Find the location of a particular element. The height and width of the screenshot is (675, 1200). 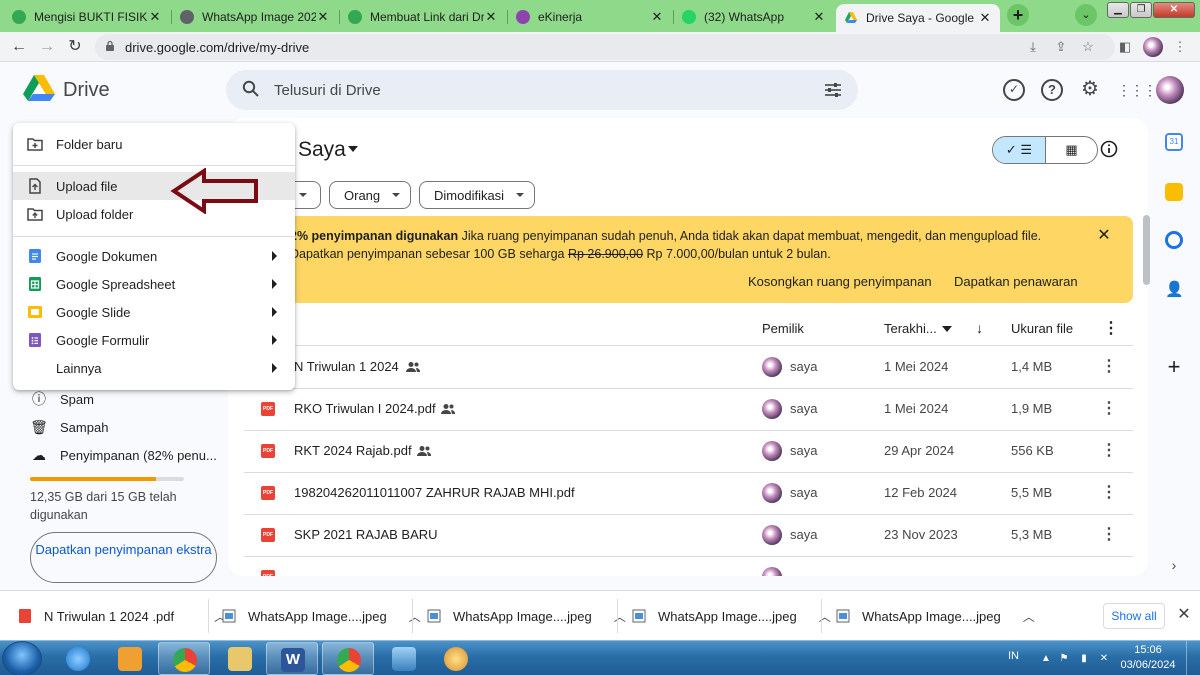

settings-gear-icon: ⚙ is located at coordinates (1090, 90).